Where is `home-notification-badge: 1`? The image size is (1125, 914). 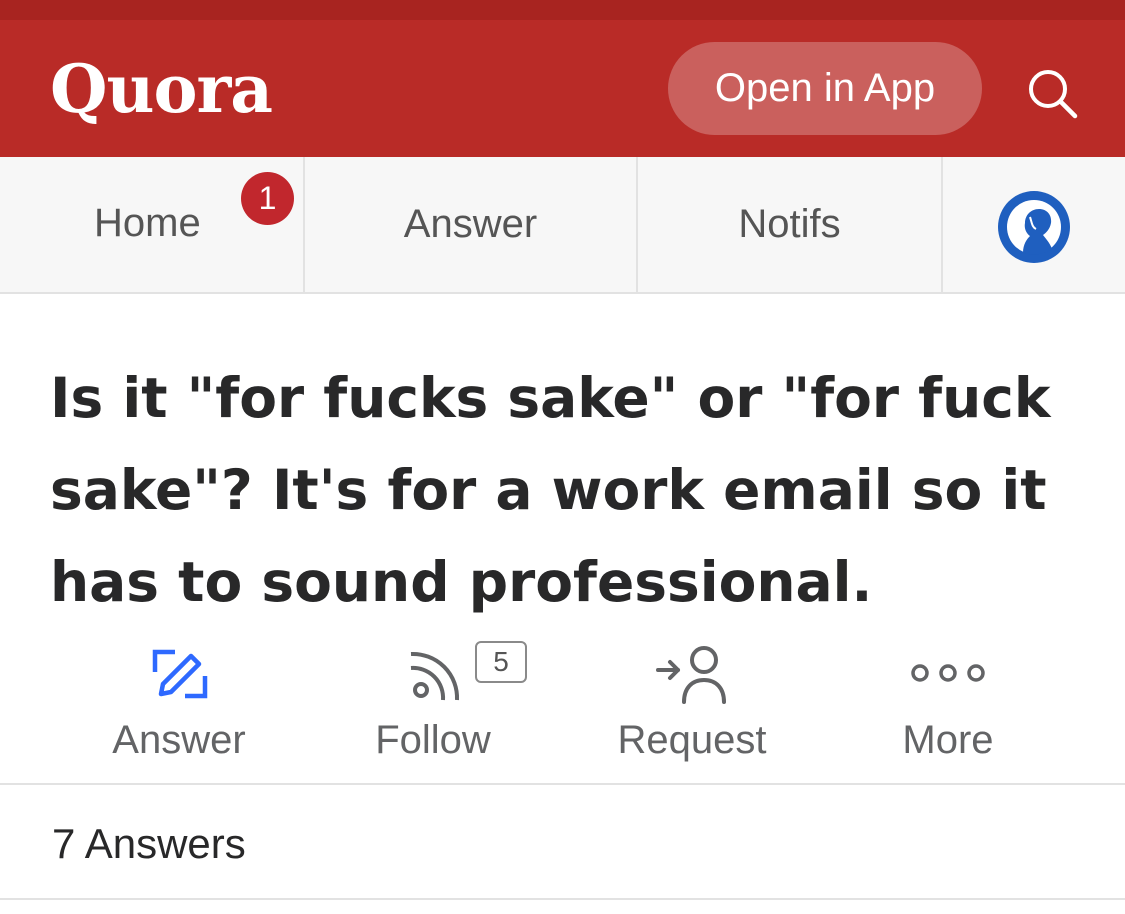 home-notification-badge: 1 is located at coordinates (267, 198).